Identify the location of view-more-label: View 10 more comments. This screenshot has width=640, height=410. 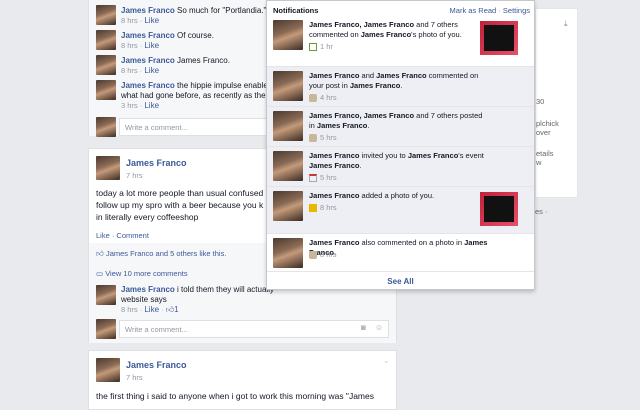
(146, 273).